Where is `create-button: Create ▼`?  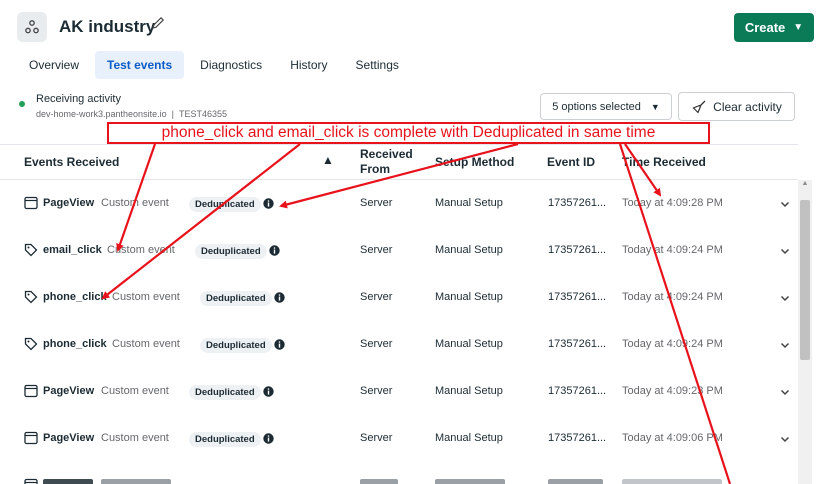 create-button: Create ▼ is located at coordinates (774, 27).